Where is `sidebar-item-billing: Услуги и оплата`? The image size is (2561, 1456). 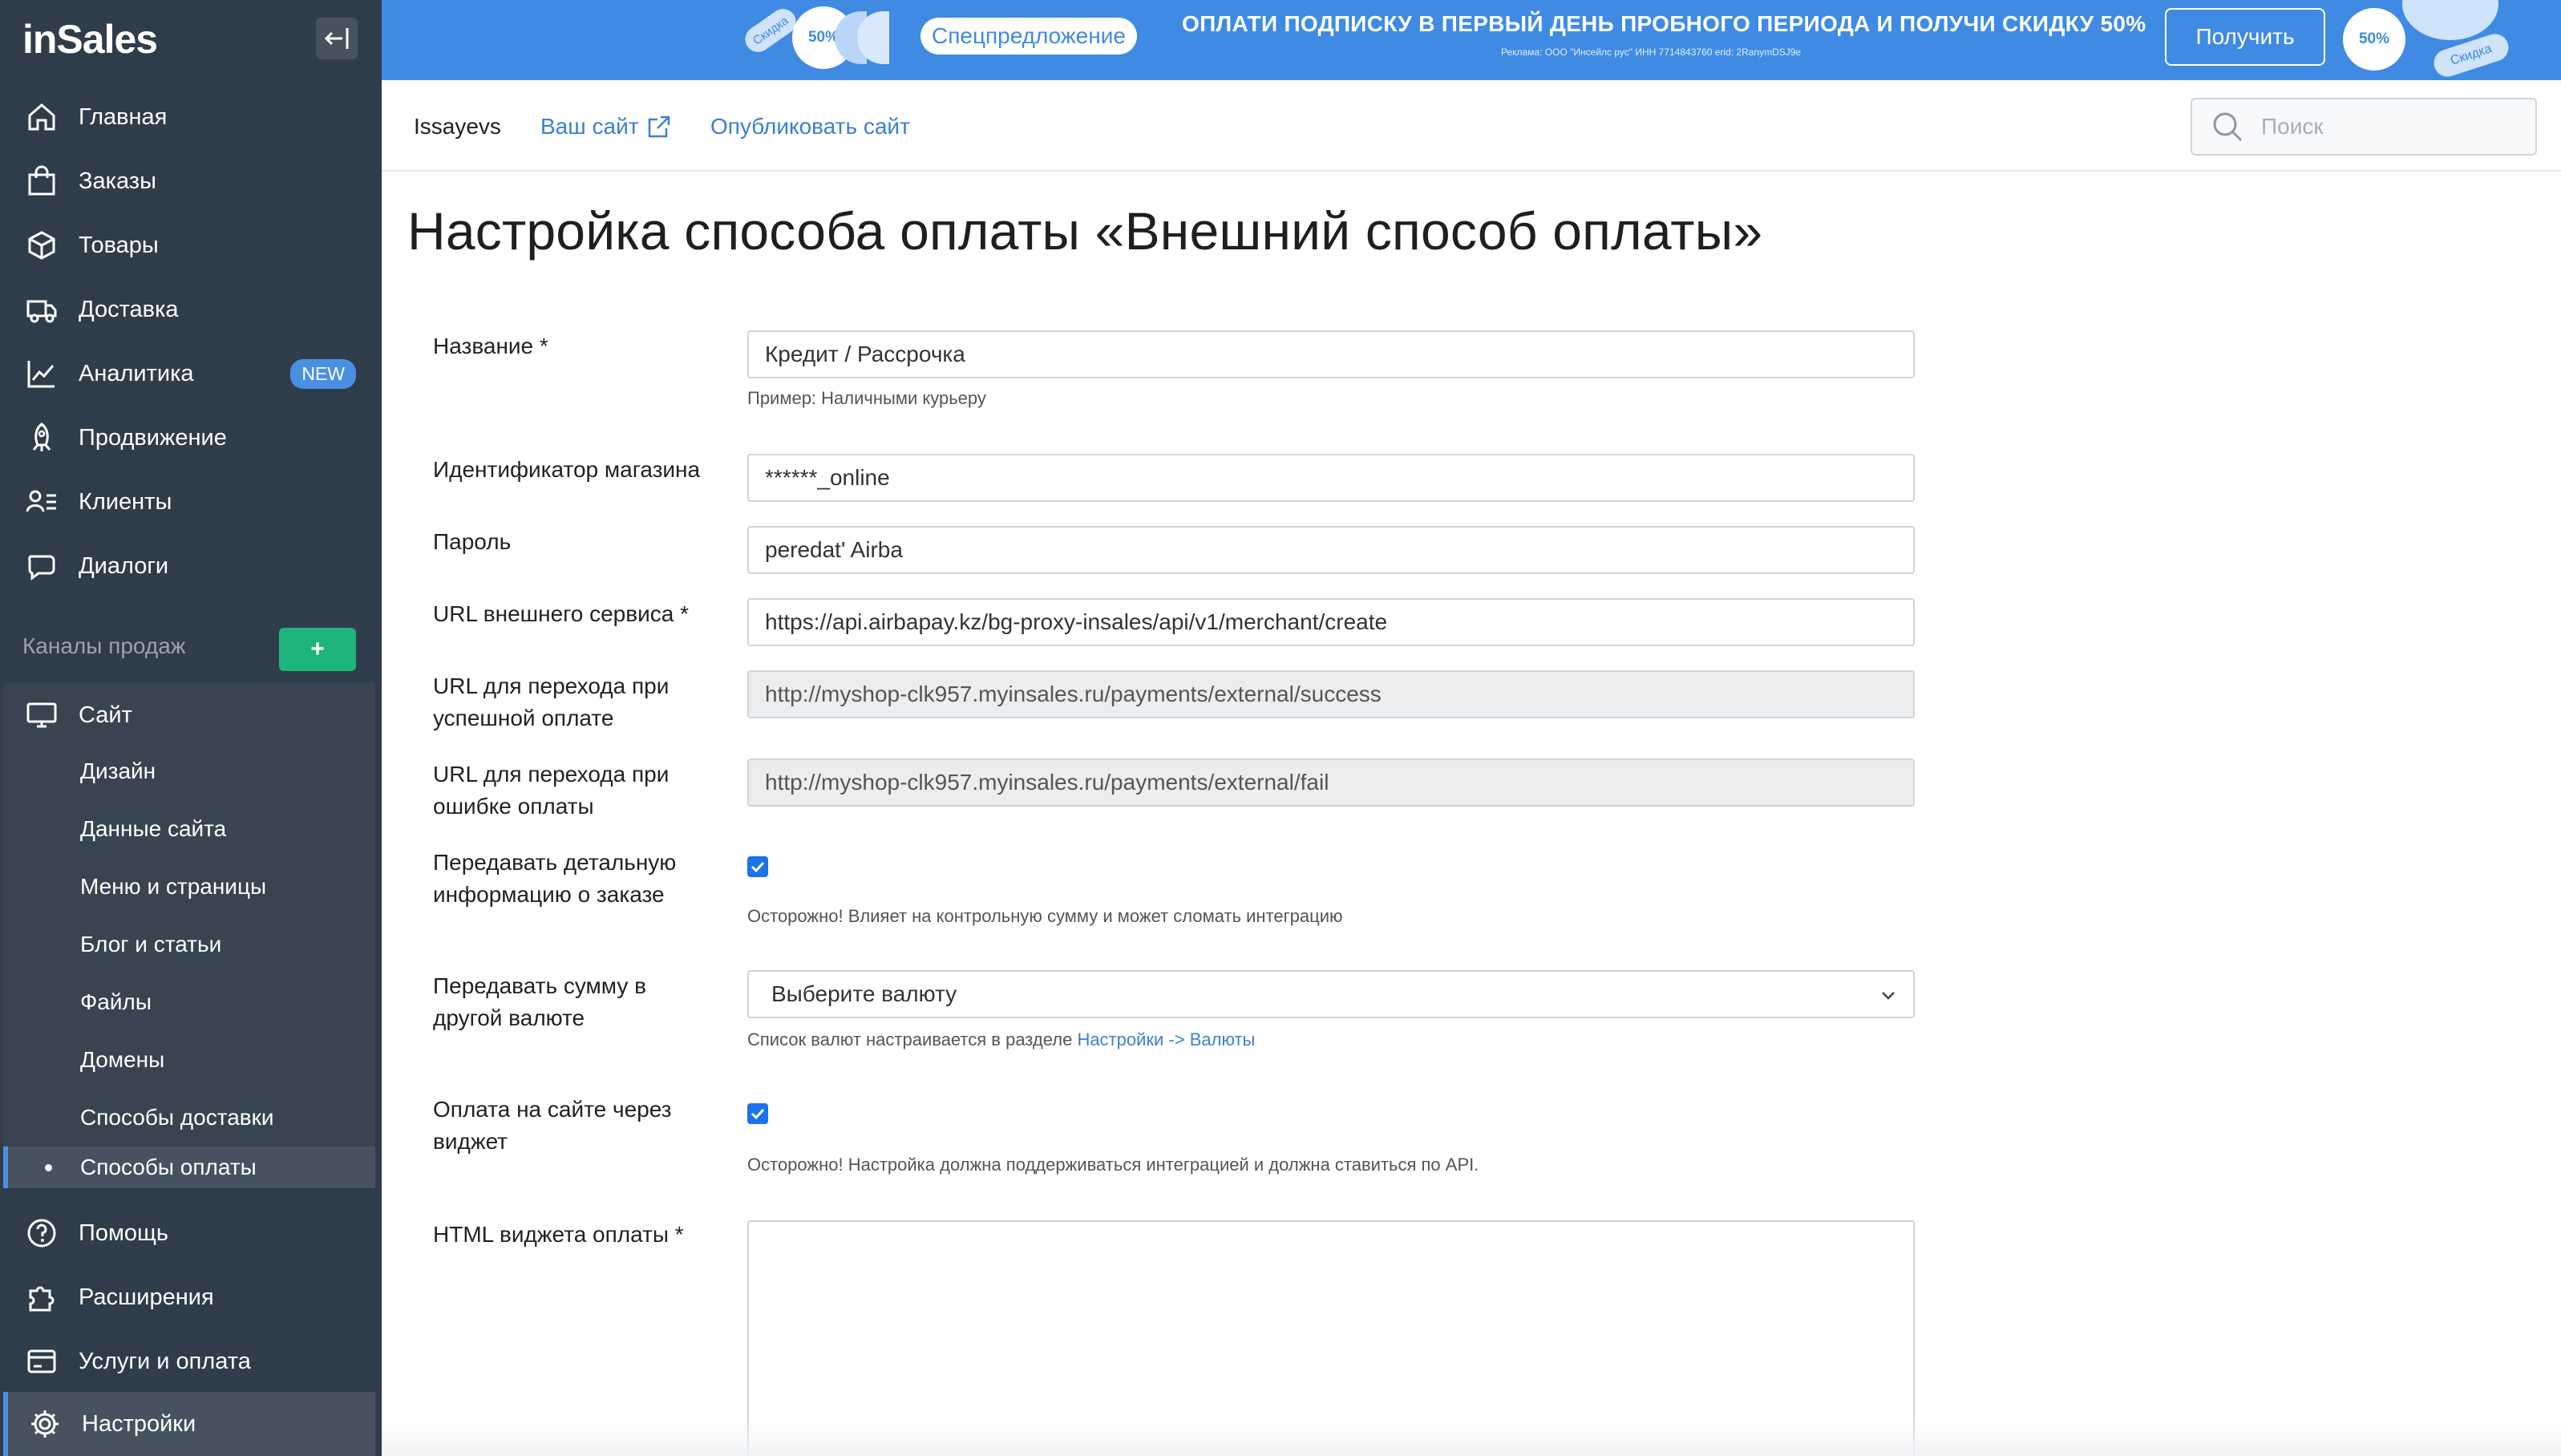 sidebar-item-billing: Услуги и оплата is located at coordinates (191, 1361).